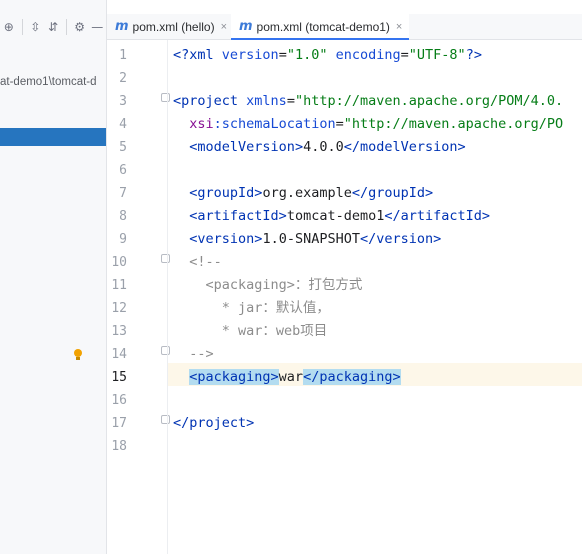 The height and width of the screenshot is (554, 582). I want to click on code-token: <packaging>：打包方式, so click(268, 285).